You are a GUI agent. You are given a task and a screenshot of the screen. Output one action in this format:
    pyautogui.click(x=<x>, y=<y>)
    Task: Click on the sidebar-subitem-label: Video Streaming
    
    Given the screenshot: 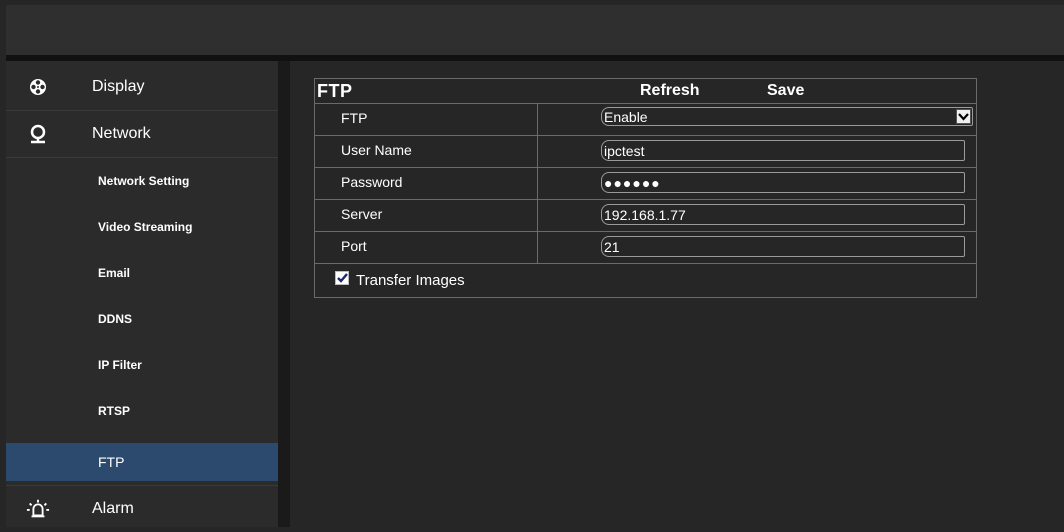 What is the action you would take?
    pyautogui.click(x=145, y=226)
    